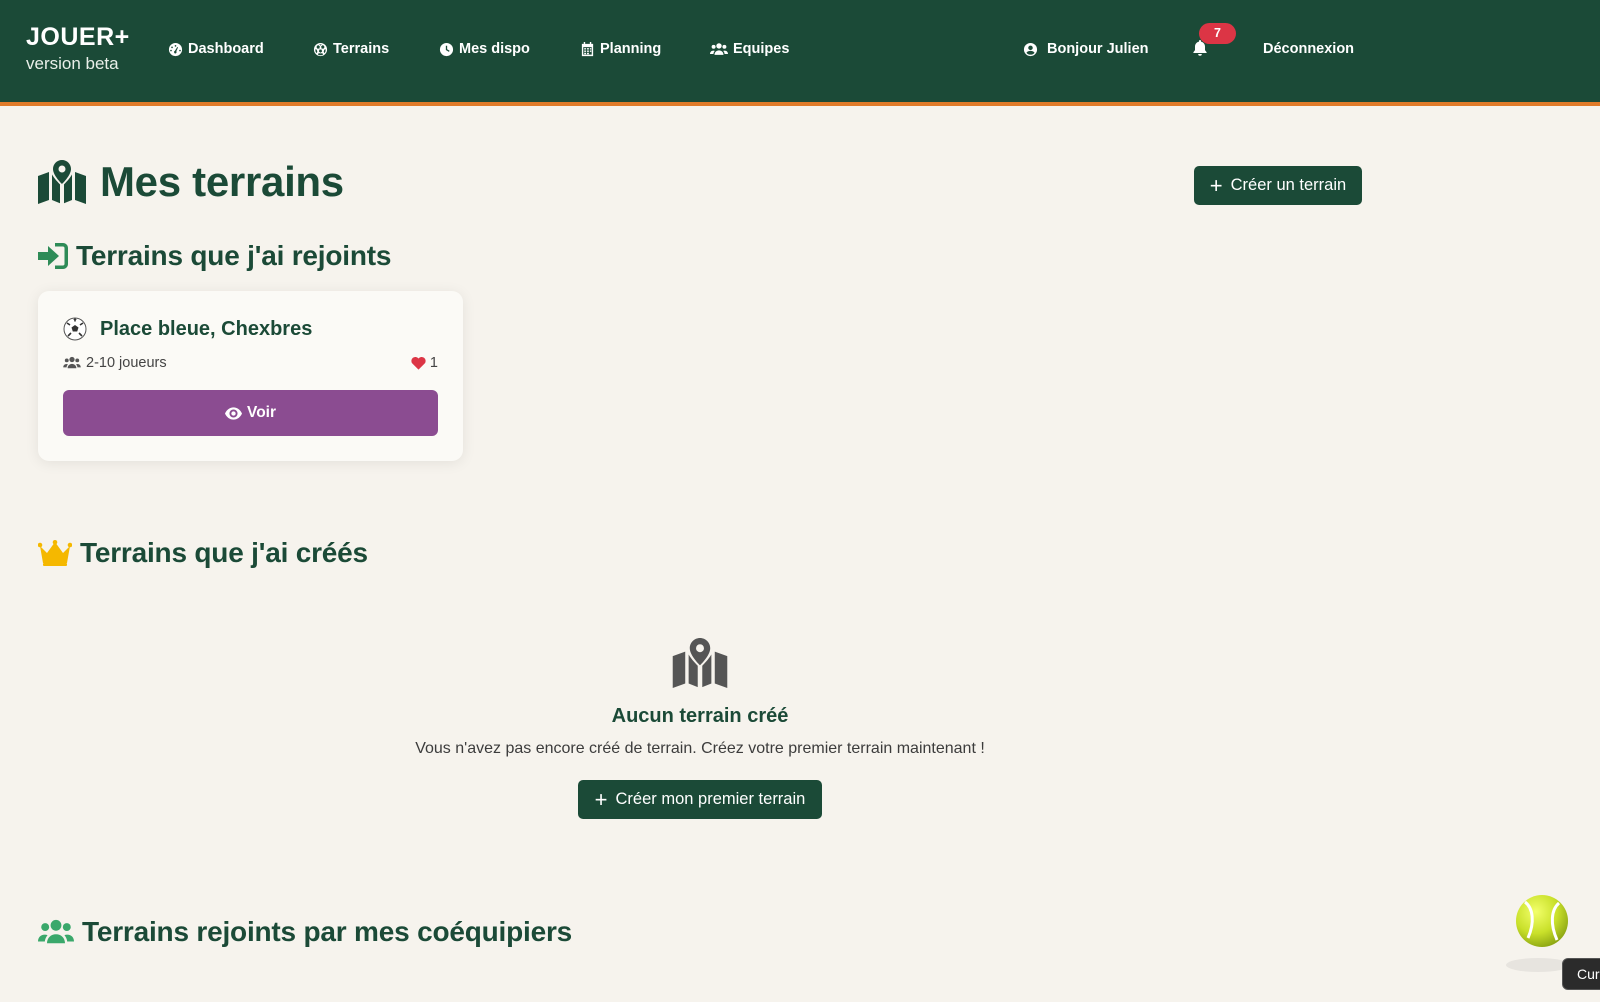 The height and width of the screenshot is (1002, 1600). Describe the element at coordinates (1288, 185) in the screenshot. I see `create-terrain-label: Créer un terrain` at that location.